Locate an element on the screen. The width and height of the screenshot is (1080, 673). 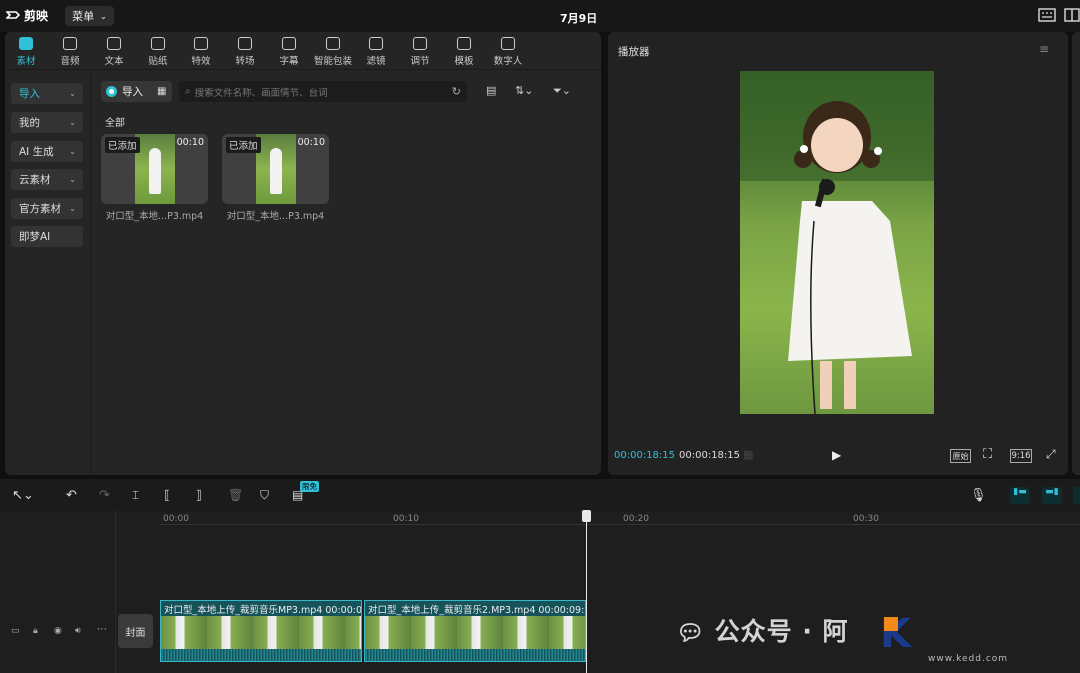
template-icon is located at coordinates (464, 43).